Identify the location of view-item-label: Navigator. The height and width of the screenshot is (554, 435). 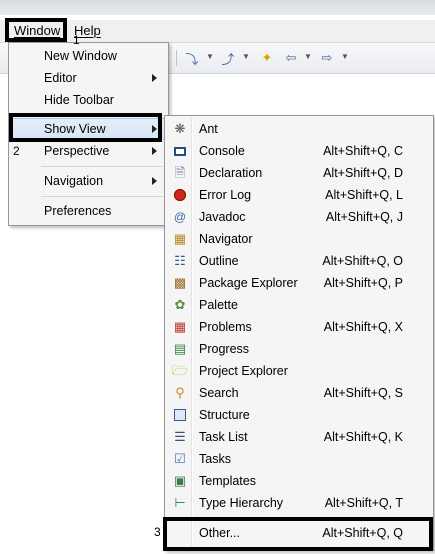
(226, 239).